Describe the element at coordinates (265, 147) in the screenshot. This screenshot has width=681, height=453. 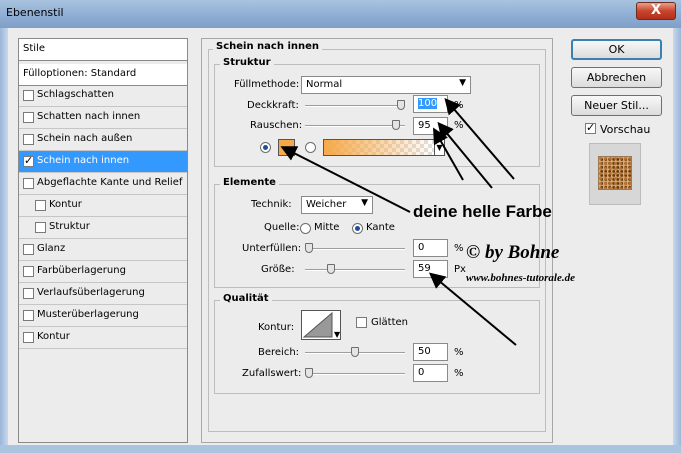
I see `solid-color-radio` at that location.